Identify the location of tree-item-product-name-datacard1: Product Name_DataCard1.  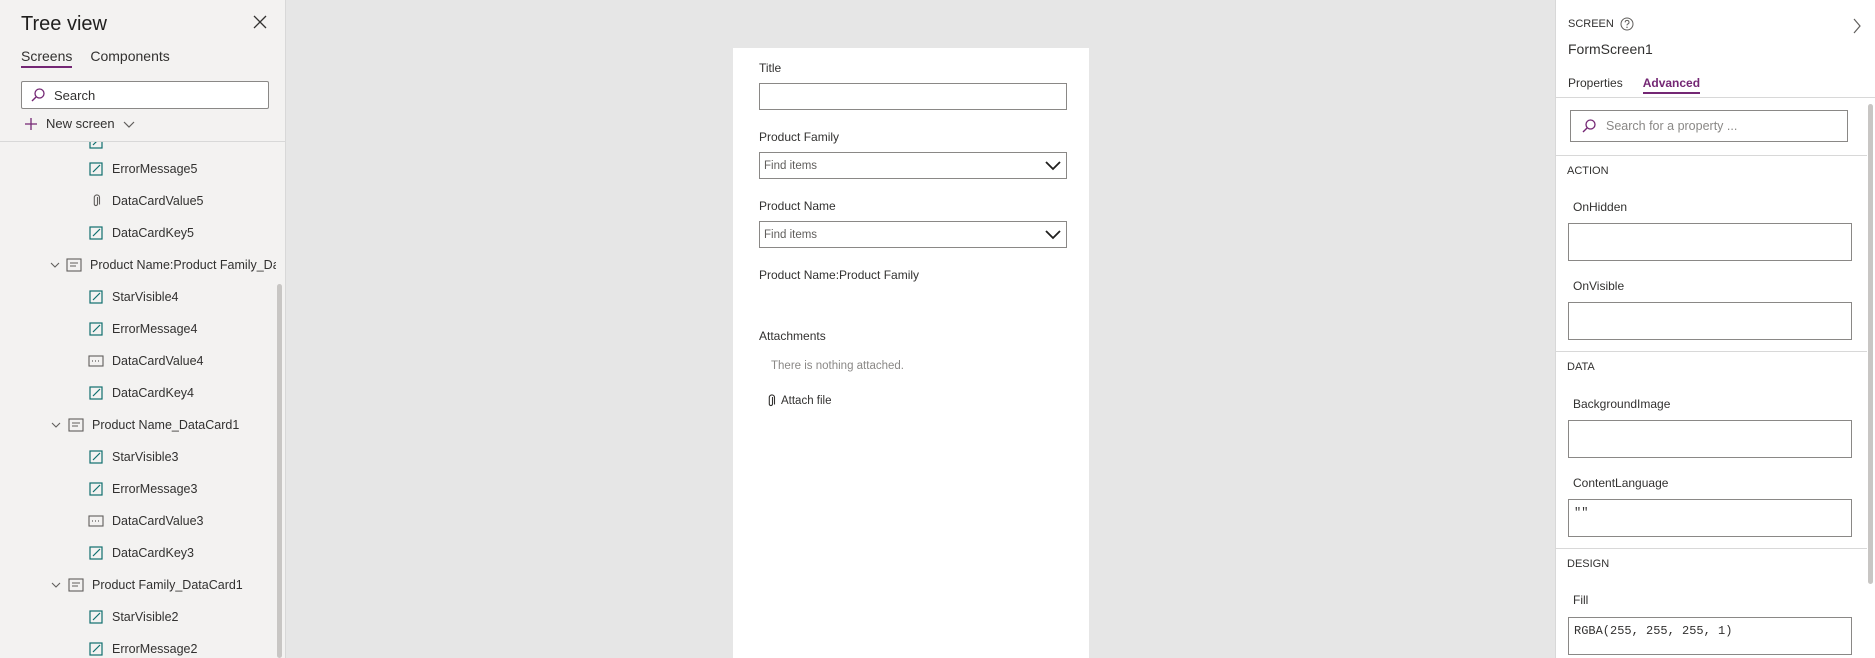
(138, 425).